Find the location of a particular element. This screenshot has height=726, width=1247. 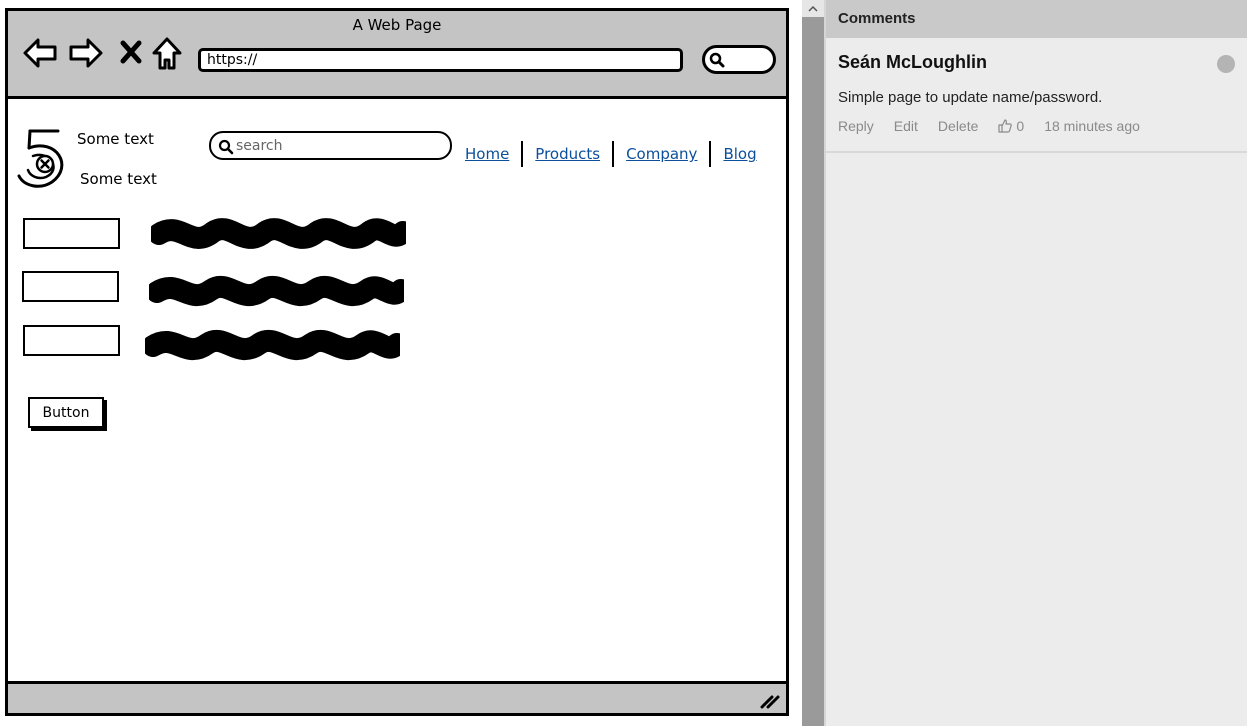

browser-search-field is located at coordinates (739, 59).